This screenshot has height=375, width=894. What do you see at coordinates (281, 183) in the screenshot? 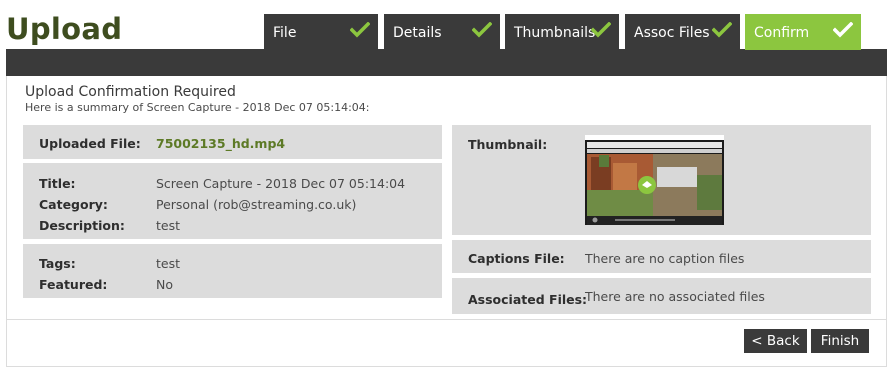
I see `title-value: Screen Capture - 2018 Dec 07 05:14:04` at bounding box center [281, 183].